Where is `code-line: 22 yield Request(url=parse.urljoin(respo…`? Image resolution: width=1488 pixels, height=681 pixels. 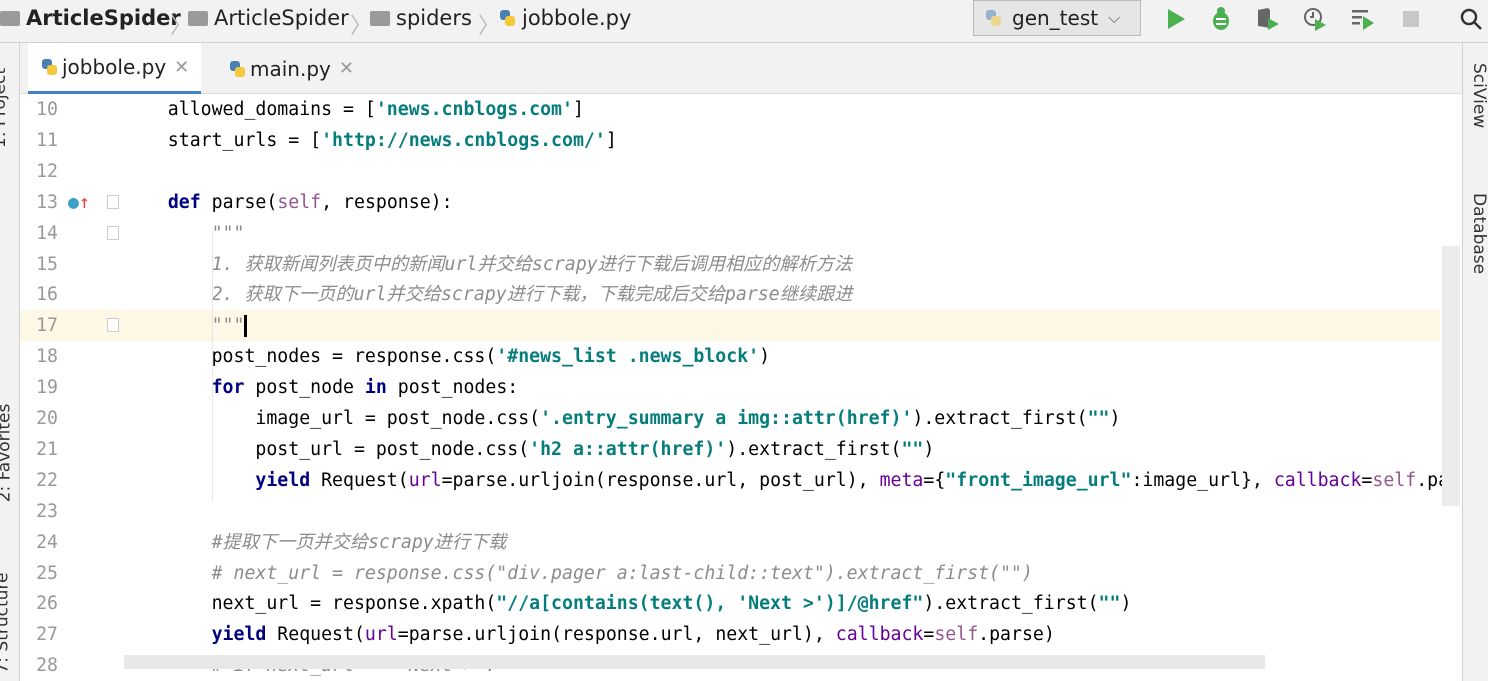 code-line: 22 yield Request(url=parse.urljoin(respo… is located at coordinates (734, 480).